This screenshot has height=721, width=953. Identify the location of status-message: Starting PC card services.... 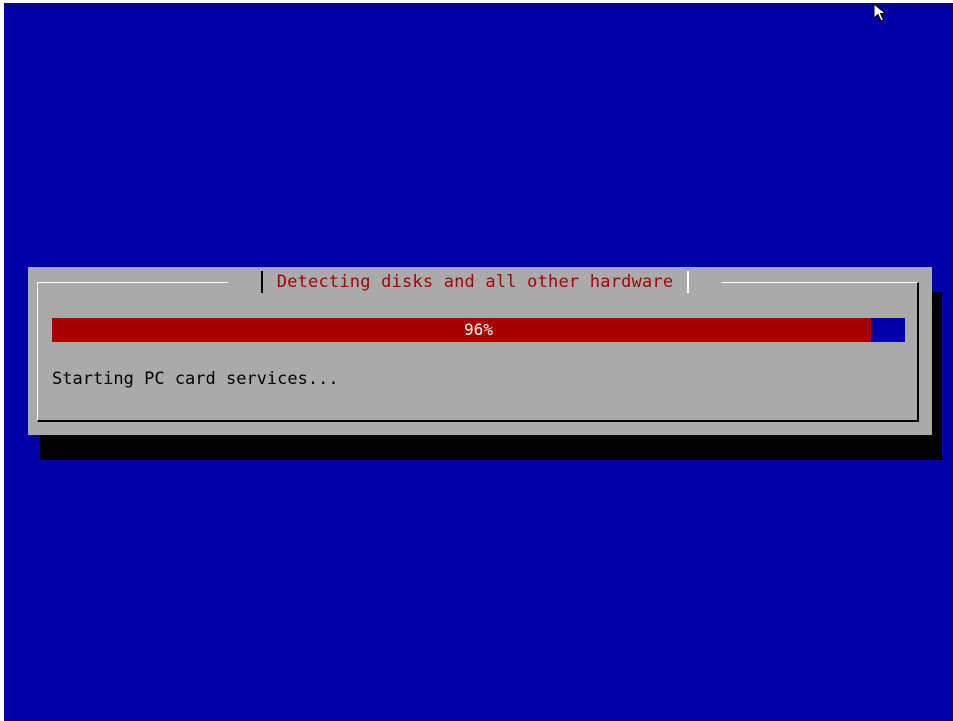
(195, 379).